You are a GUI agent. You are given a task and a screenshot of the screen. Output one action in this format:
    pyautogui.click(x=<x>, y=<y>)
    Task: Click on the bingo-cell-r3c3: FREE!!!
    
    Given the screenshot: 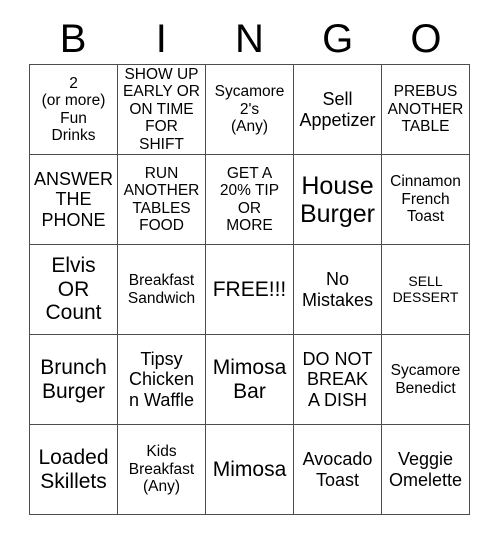 What is the action you would take?
    pyautogui.click(x=250, y=290)
    